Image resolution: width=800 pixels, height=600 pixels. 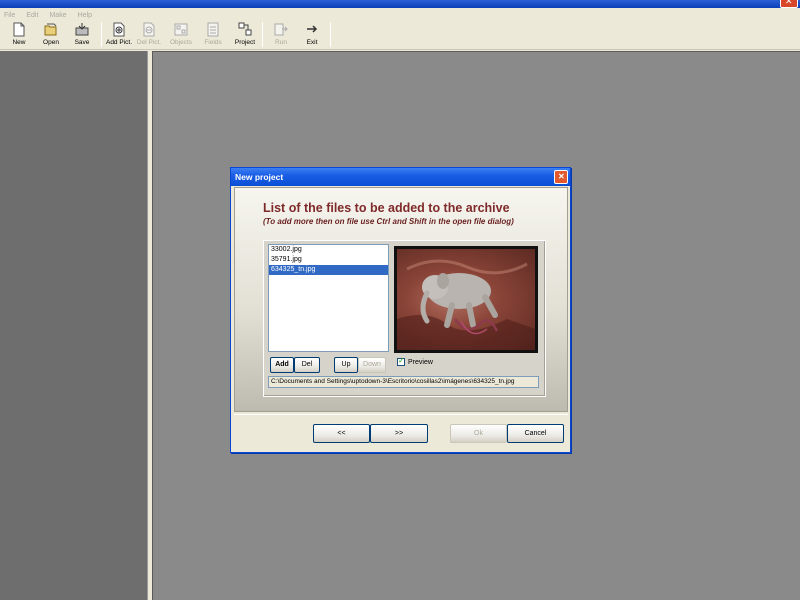 What do you see at coordinates (245, 29) in the screenshot?
I see `project-icon` at bounding box center [245, 29].